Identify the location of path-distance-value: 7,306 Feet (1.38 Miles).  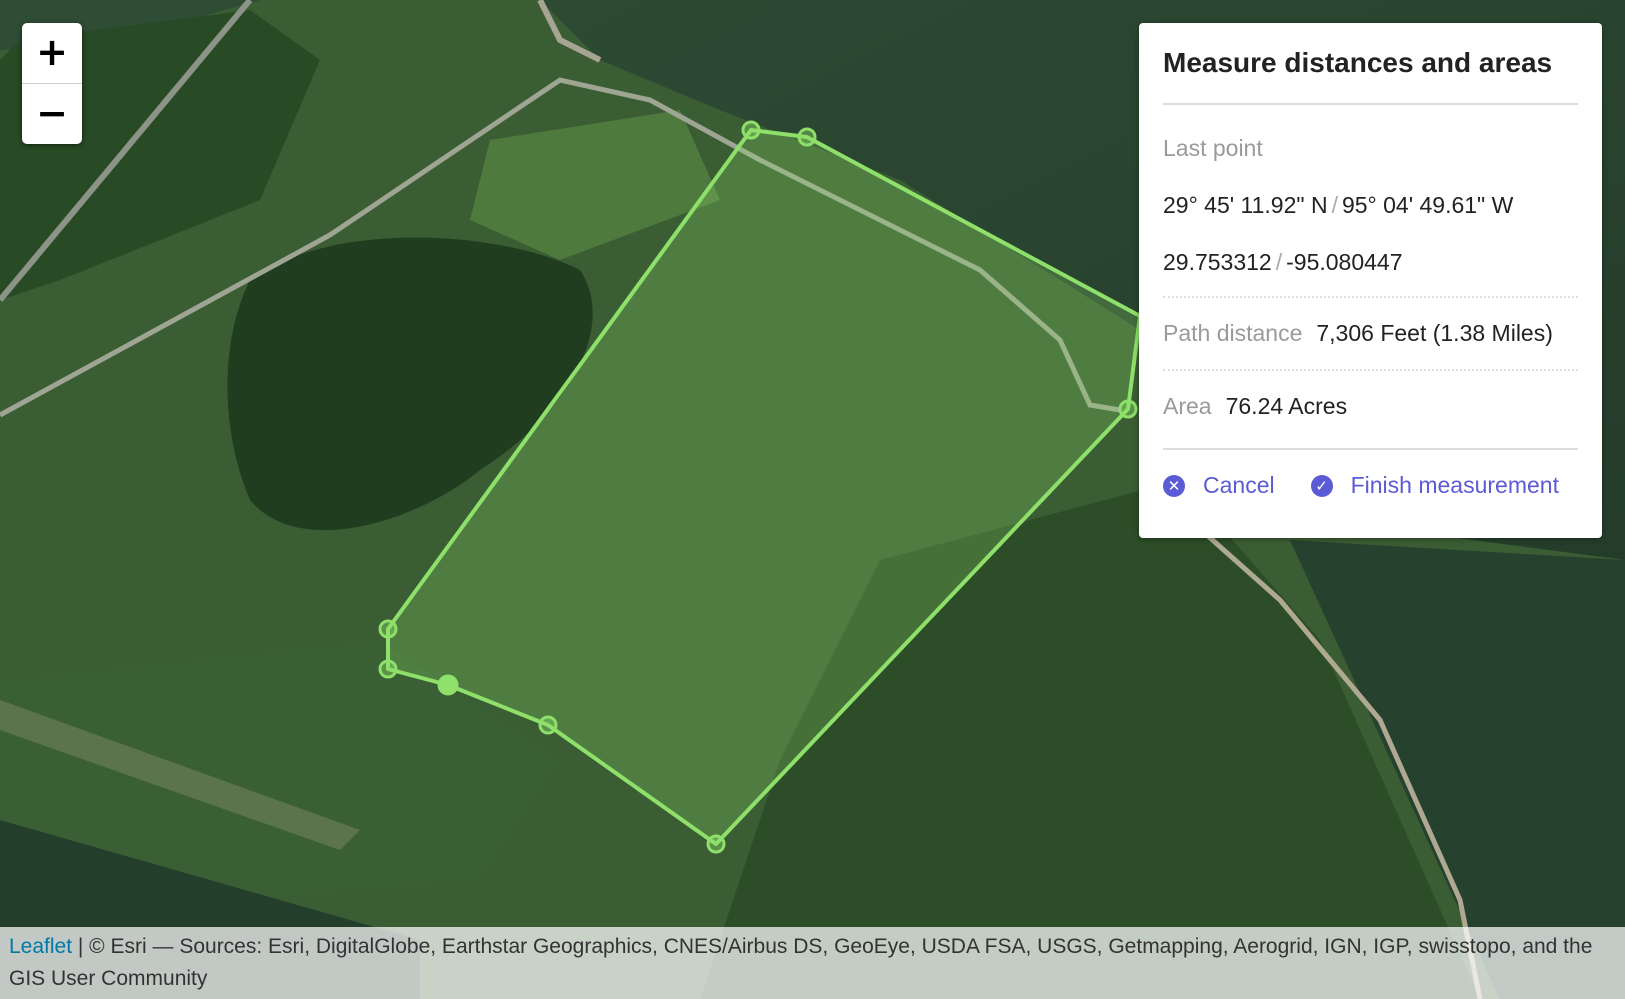
(1434, 333).